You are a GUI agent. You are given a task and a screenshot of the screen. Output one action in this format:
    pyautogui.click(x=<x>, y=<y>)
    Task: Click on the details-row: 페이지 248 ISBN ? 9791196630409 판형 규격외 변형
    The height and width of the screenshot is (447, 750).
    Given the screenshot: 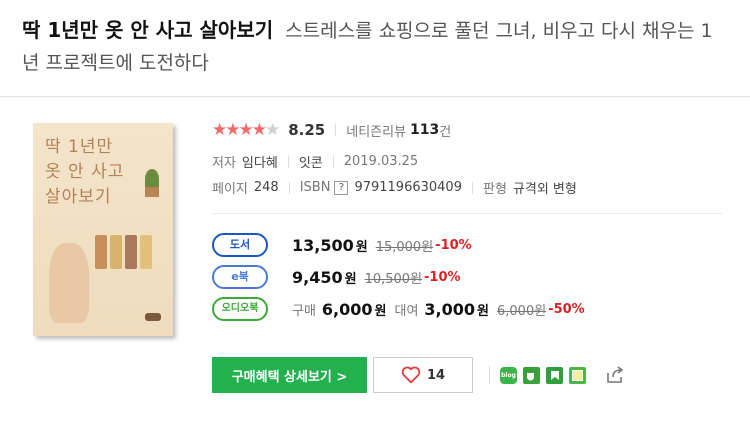 What is the action you would take?
    pyautogui.click(x=394, y=187)
    